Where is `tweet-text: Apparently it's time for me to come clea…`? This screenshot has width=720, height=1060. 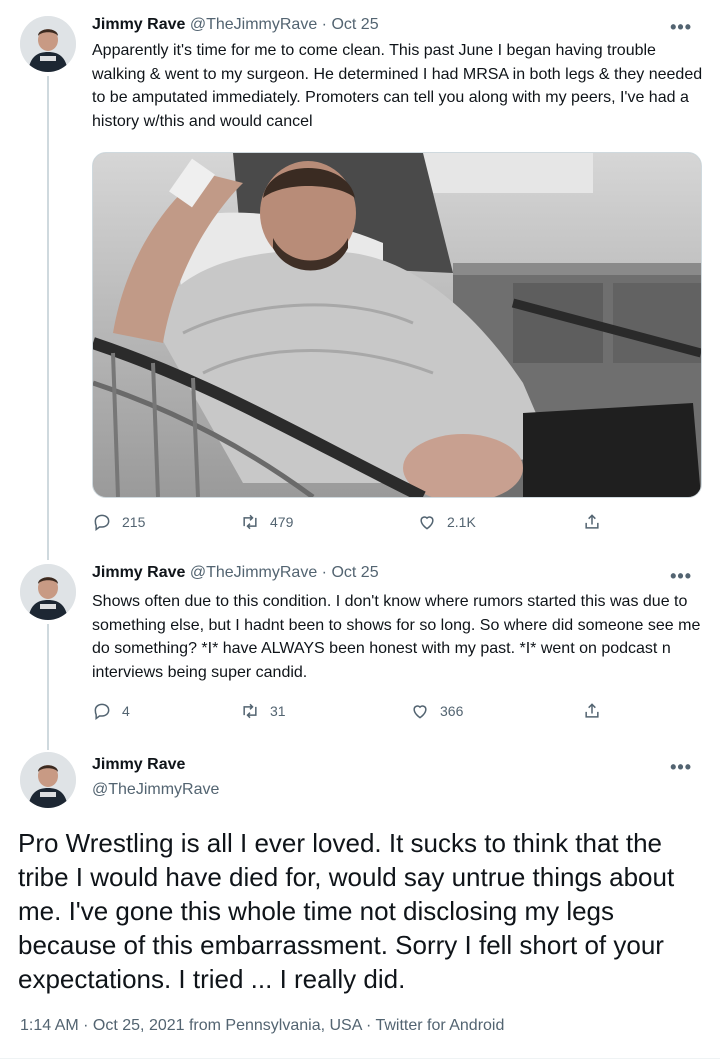
tweet-text: Apparently it's time for me to come clea… is located at coordinates (397, 86).